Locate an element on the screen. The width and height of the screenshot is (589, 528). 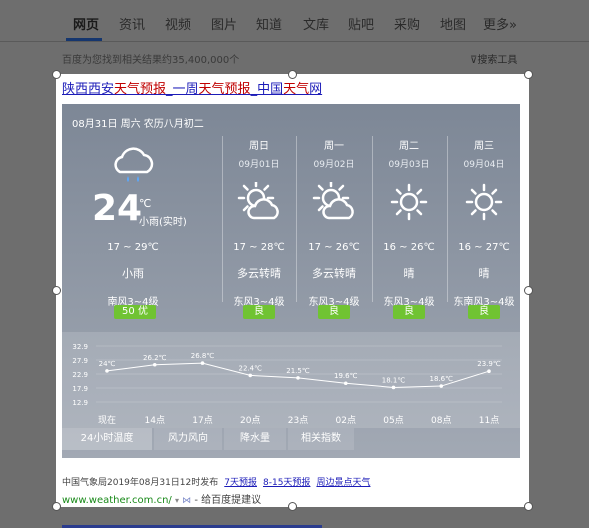
url-line: www.weather.com.cn/ ▾ ⋈ - 给百度提建议 is located at coordinates (161, 498).